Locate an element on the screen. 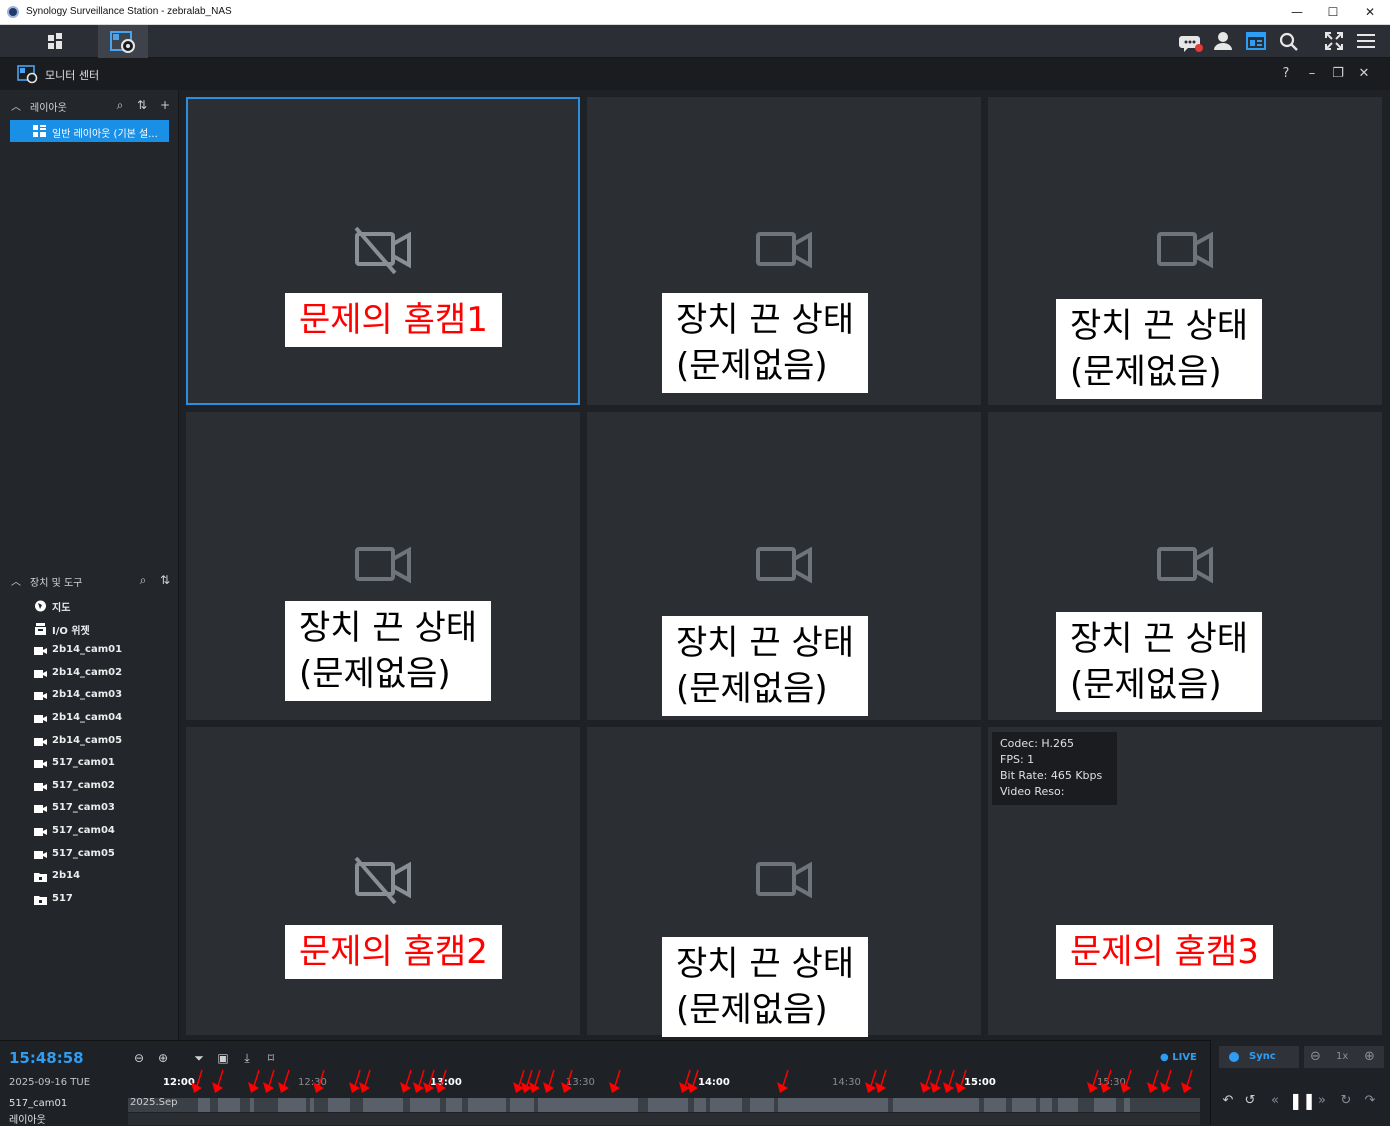 The height and width of the screenshot is (1126, 1390). device-item-label: 2b14_cam03 is located at coordinates (87, 695).